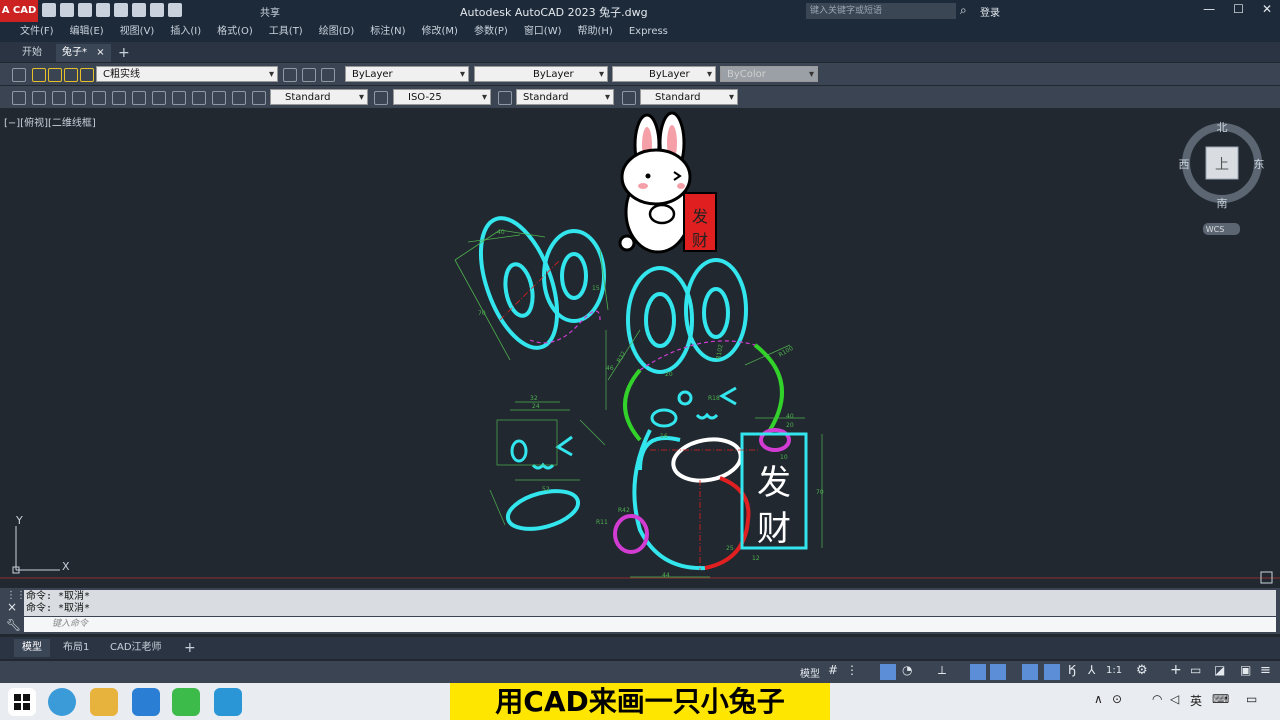  Describe the element at coordinates (39, 98) in the screenshot. I see `aligned-dim-icon` at that location.